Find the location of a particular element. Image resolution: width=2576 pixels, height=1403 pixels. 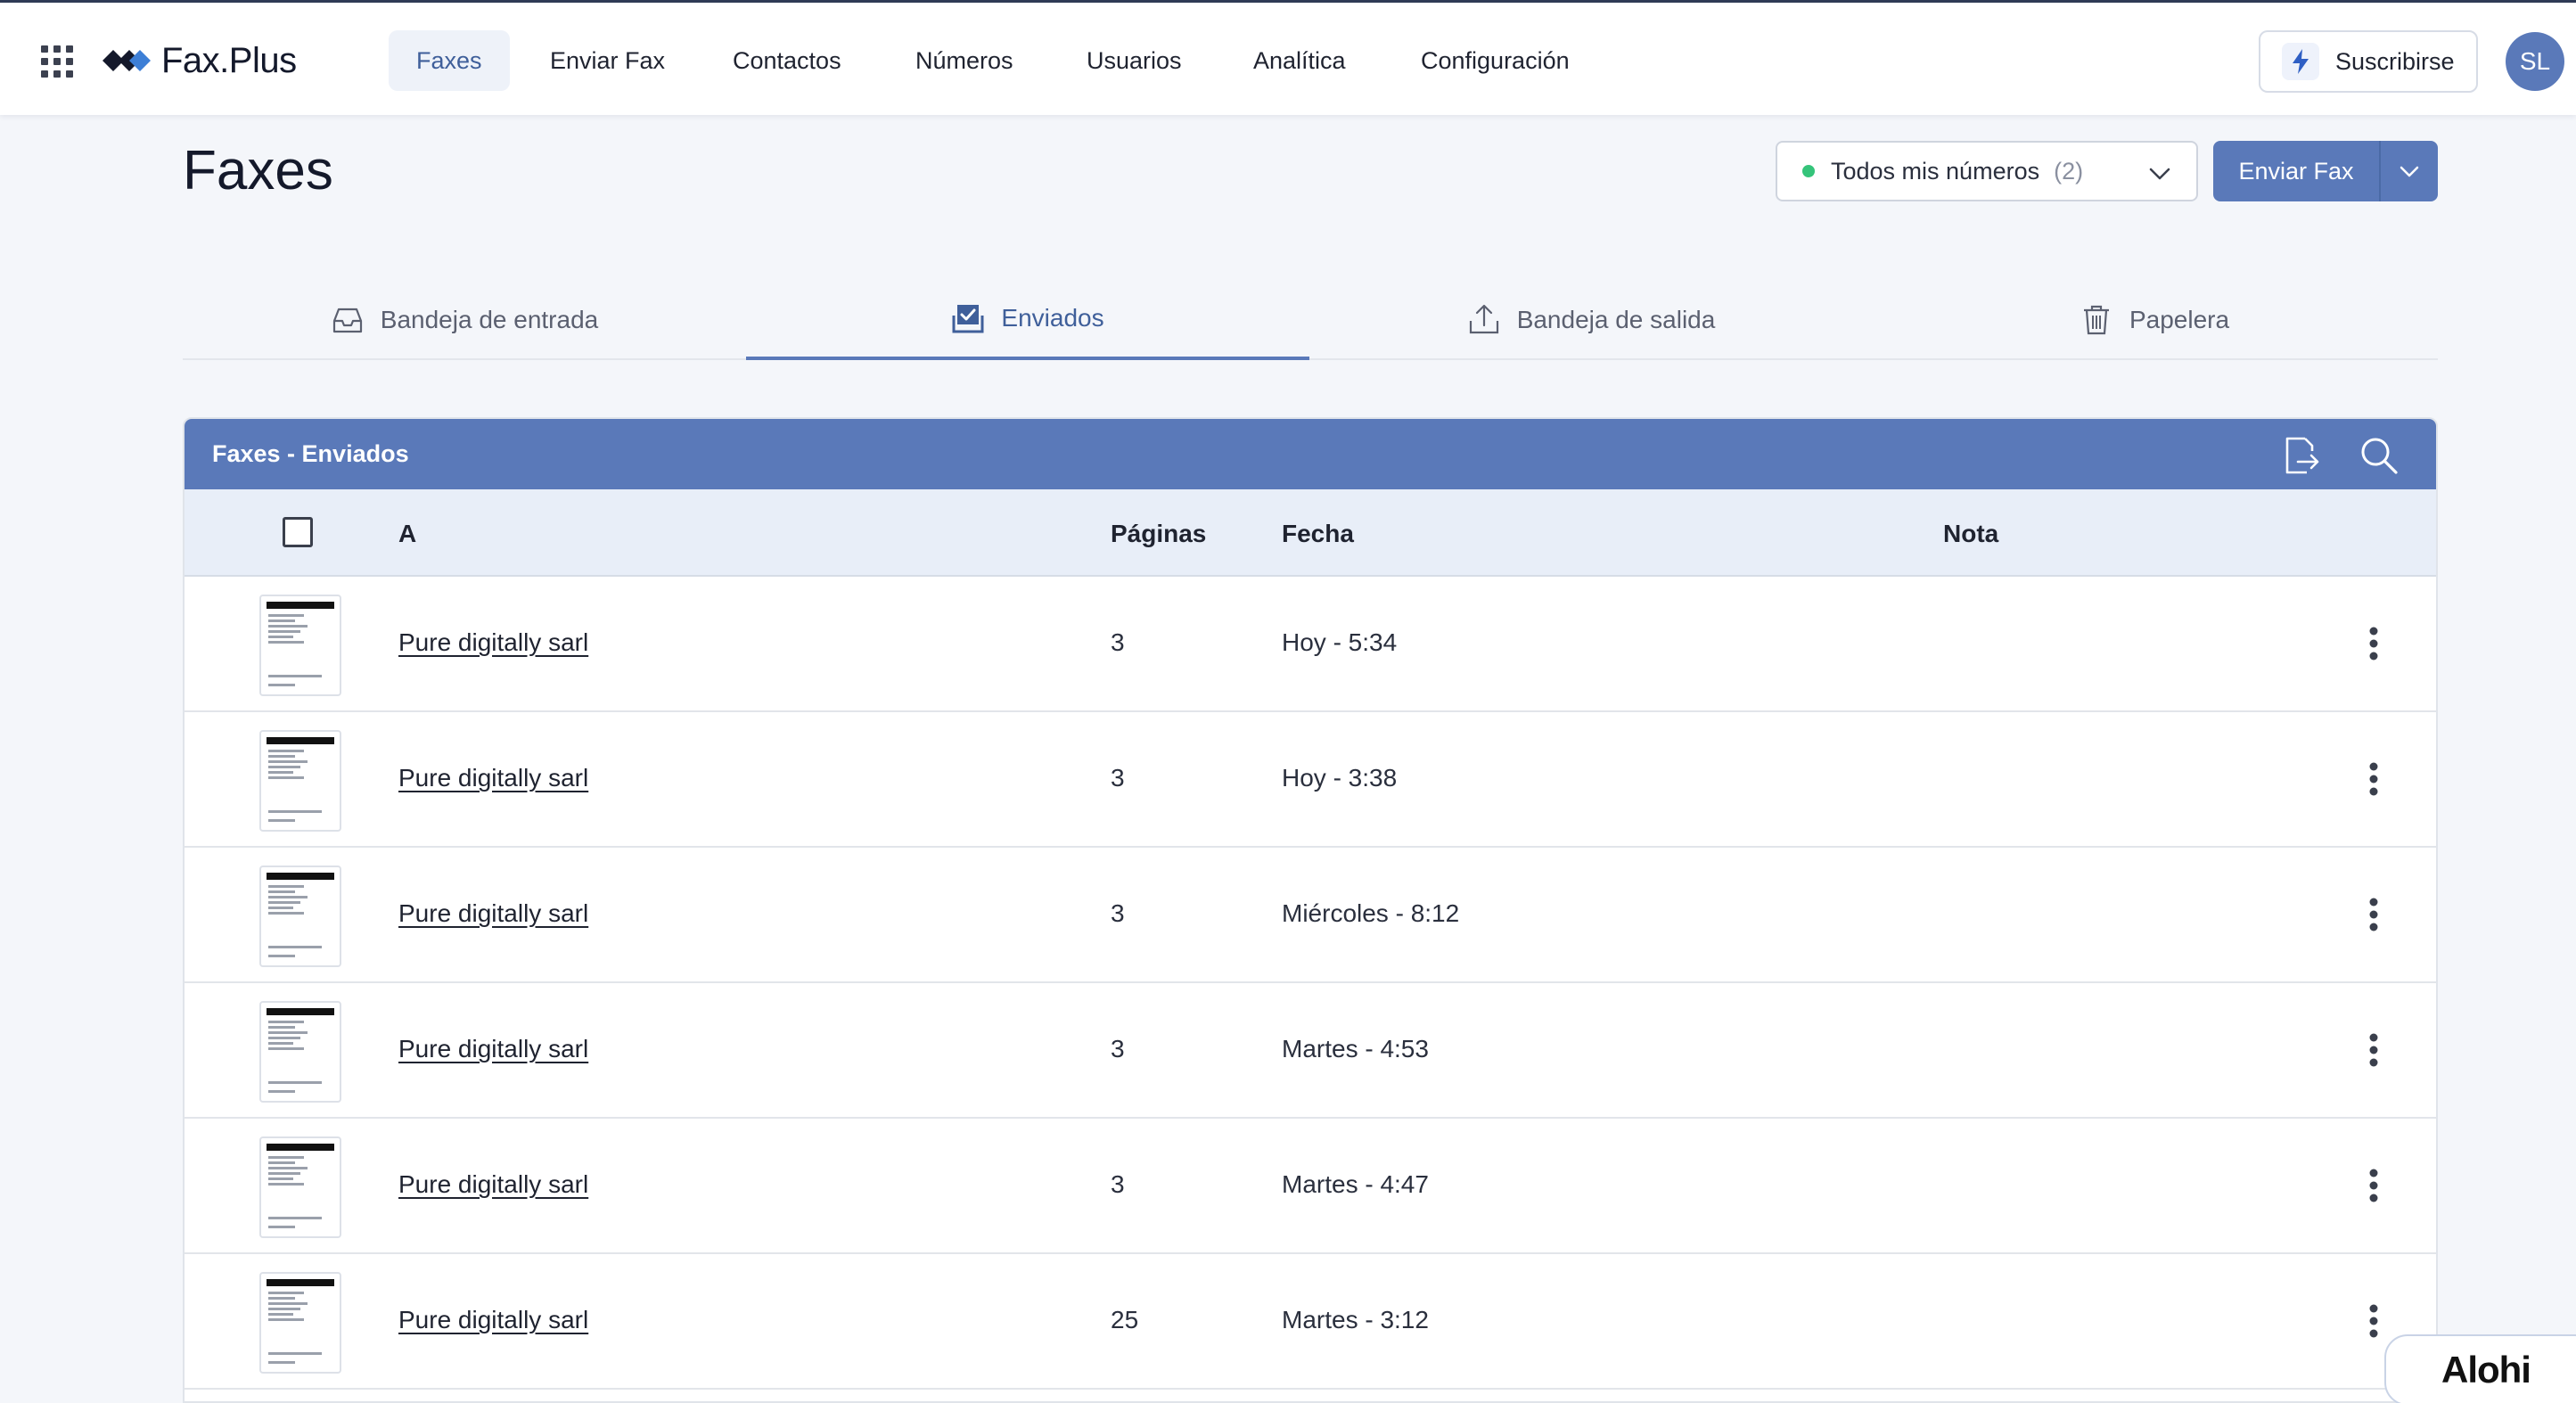

export-icon is located at coordinates (2300, 456).